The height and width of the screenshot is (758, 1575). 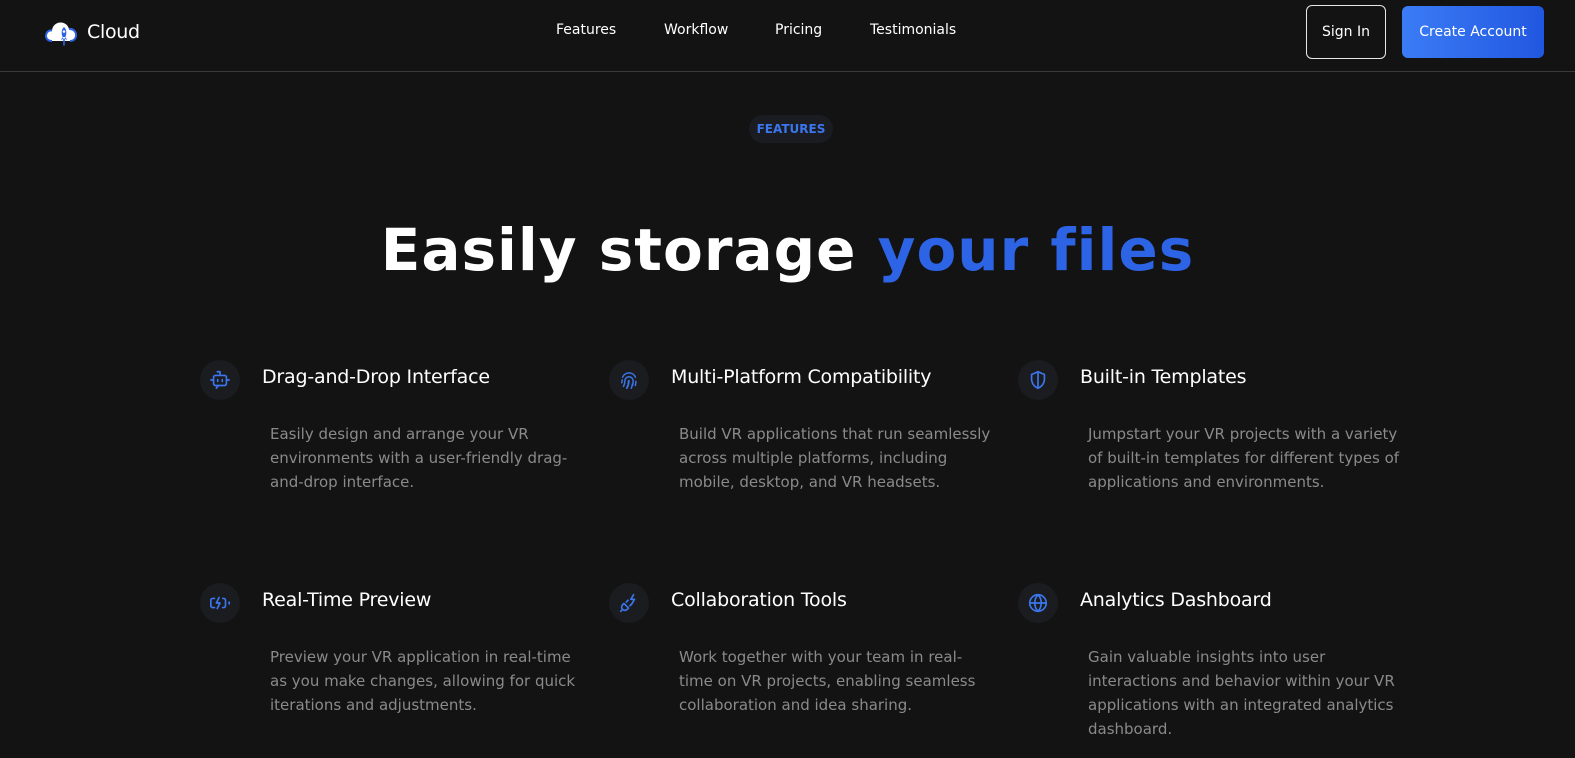 What do you see at coordinates (586, 30) in the screenshot?
I see `nav-link-features: Features` at bounding box center [586, 30].